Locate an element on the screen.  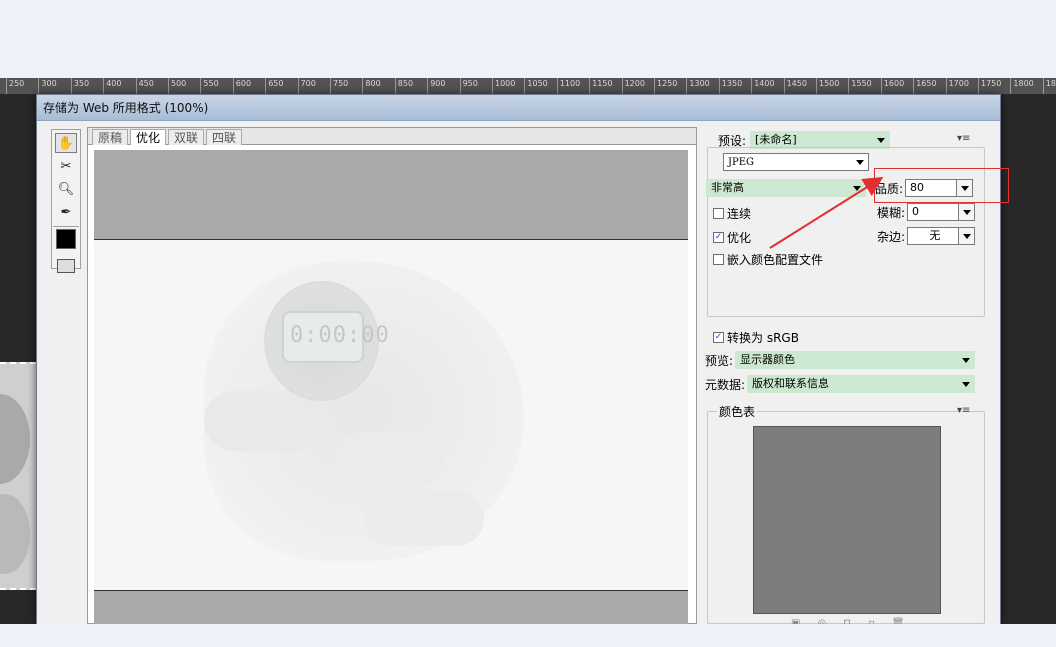
ruler-tick: 300 is located at coordinates (47, 86).